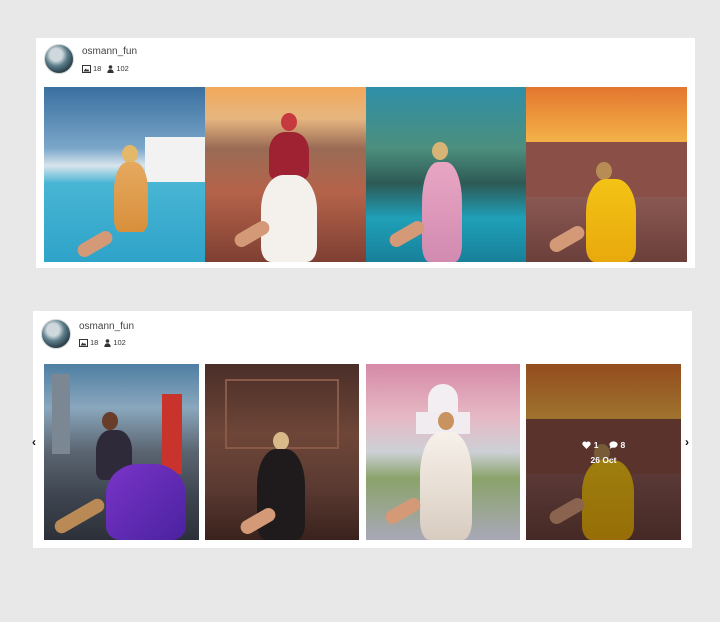 This screenshot has height=622, width=720. I want to click on likes-count: 1, so click(596, 444).